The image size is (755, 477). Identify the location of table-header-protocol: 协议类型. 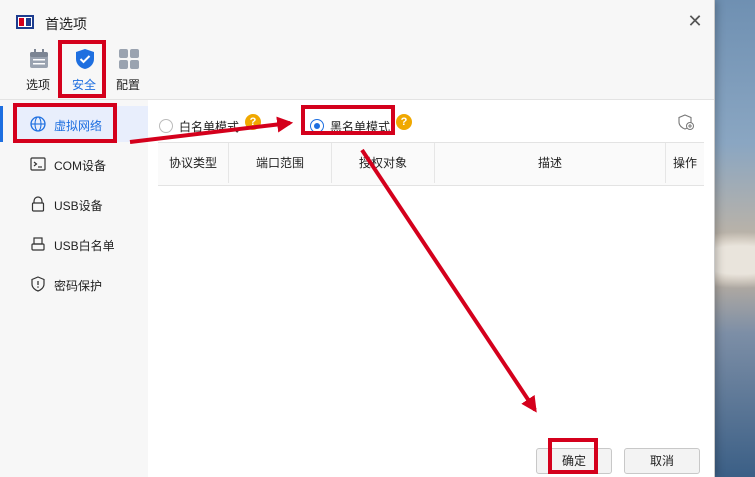
(193, 163).